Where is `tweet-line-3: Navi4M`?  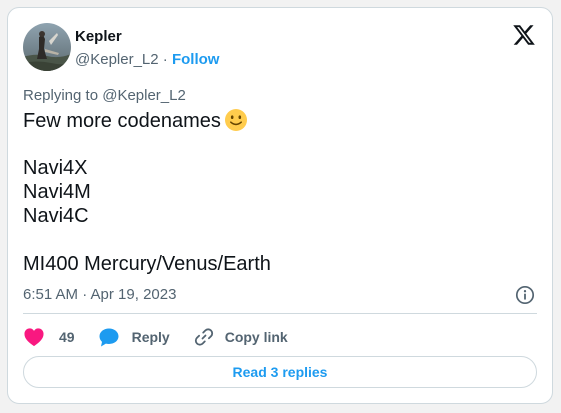 tweet-line-3: Navi4M is located at coordinates (57, 192).